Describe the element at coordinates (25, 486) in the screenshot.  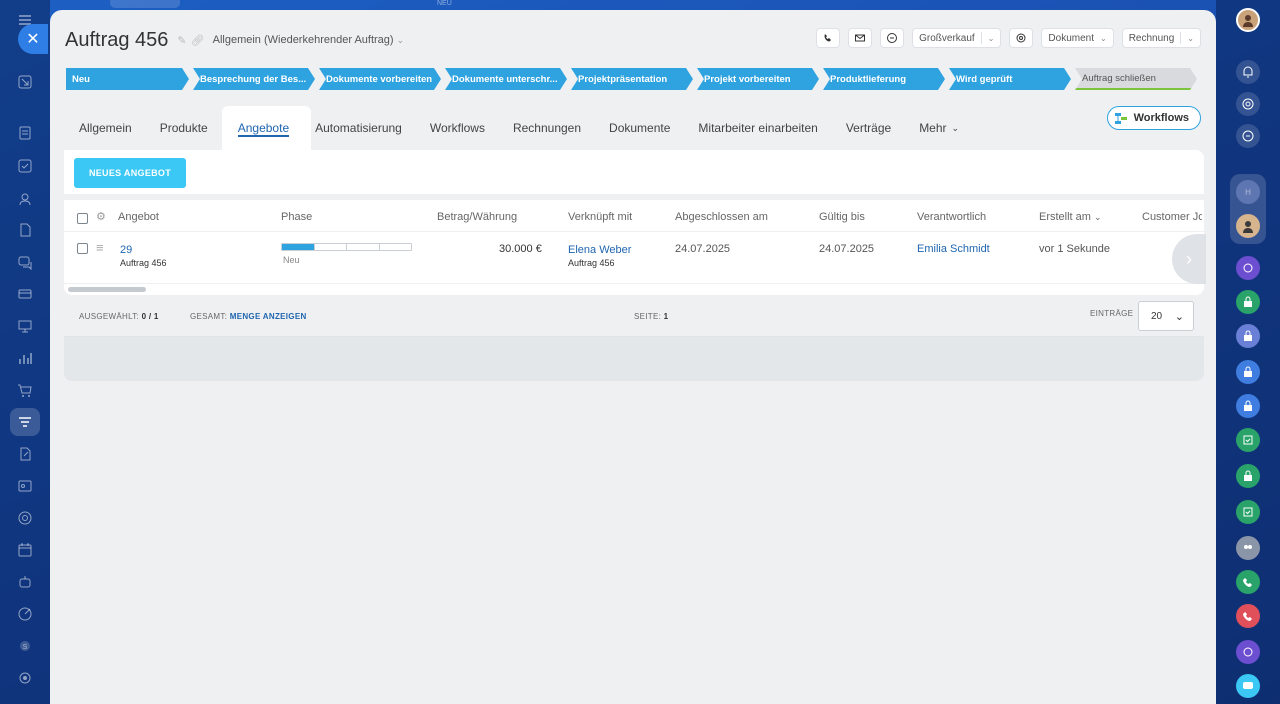
I see `id-card-icon` at that location.